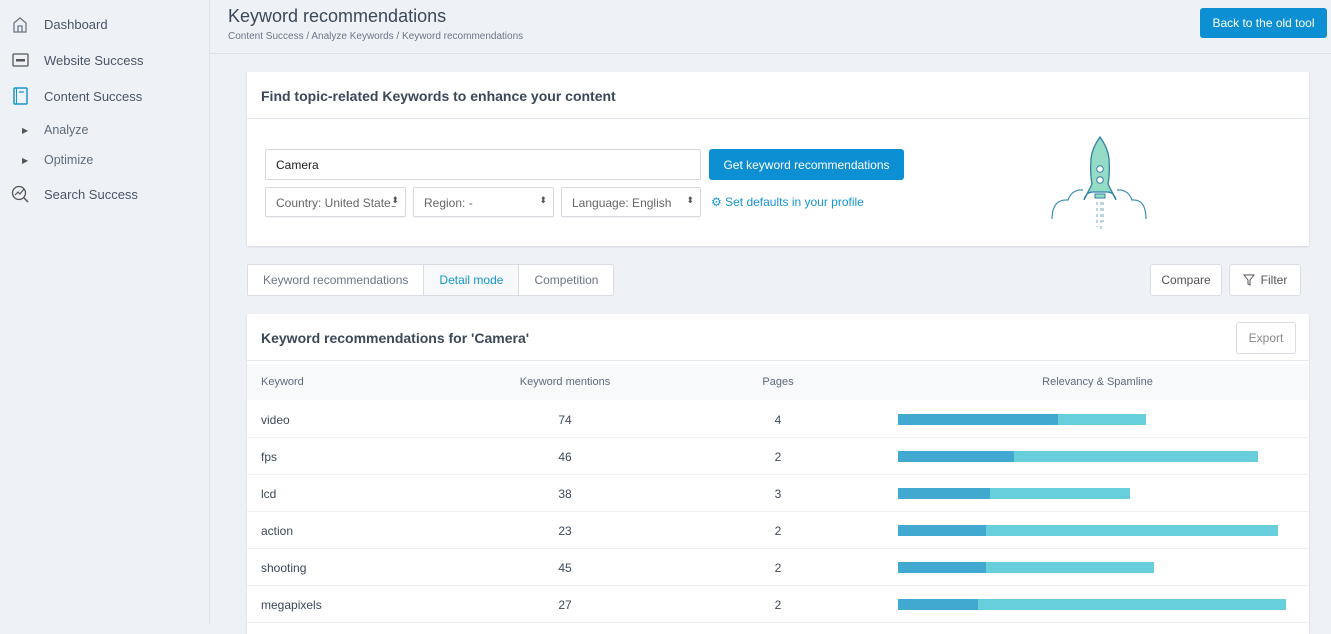 This screenshot has height=634, width=1331. What do you see at coordinates (716, 202) in the screenshot?
I see `gear-icon: ⚙` at bounding box center [716, 202].